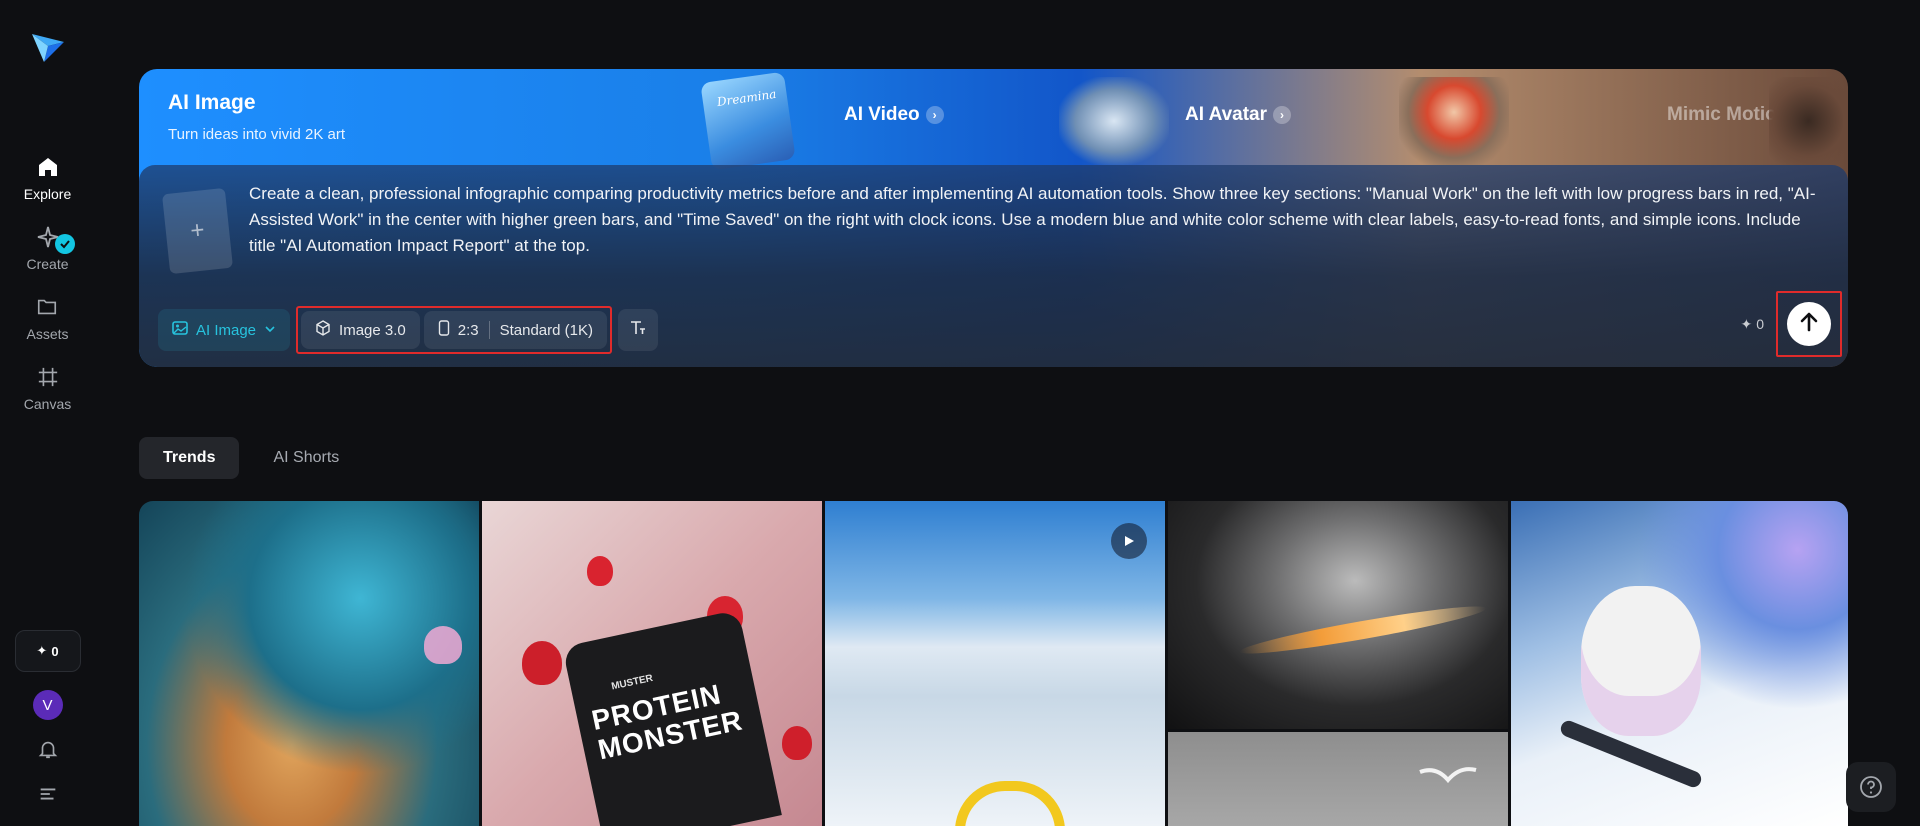  I want to click on upload-reference-button: +, so click(197, 231).